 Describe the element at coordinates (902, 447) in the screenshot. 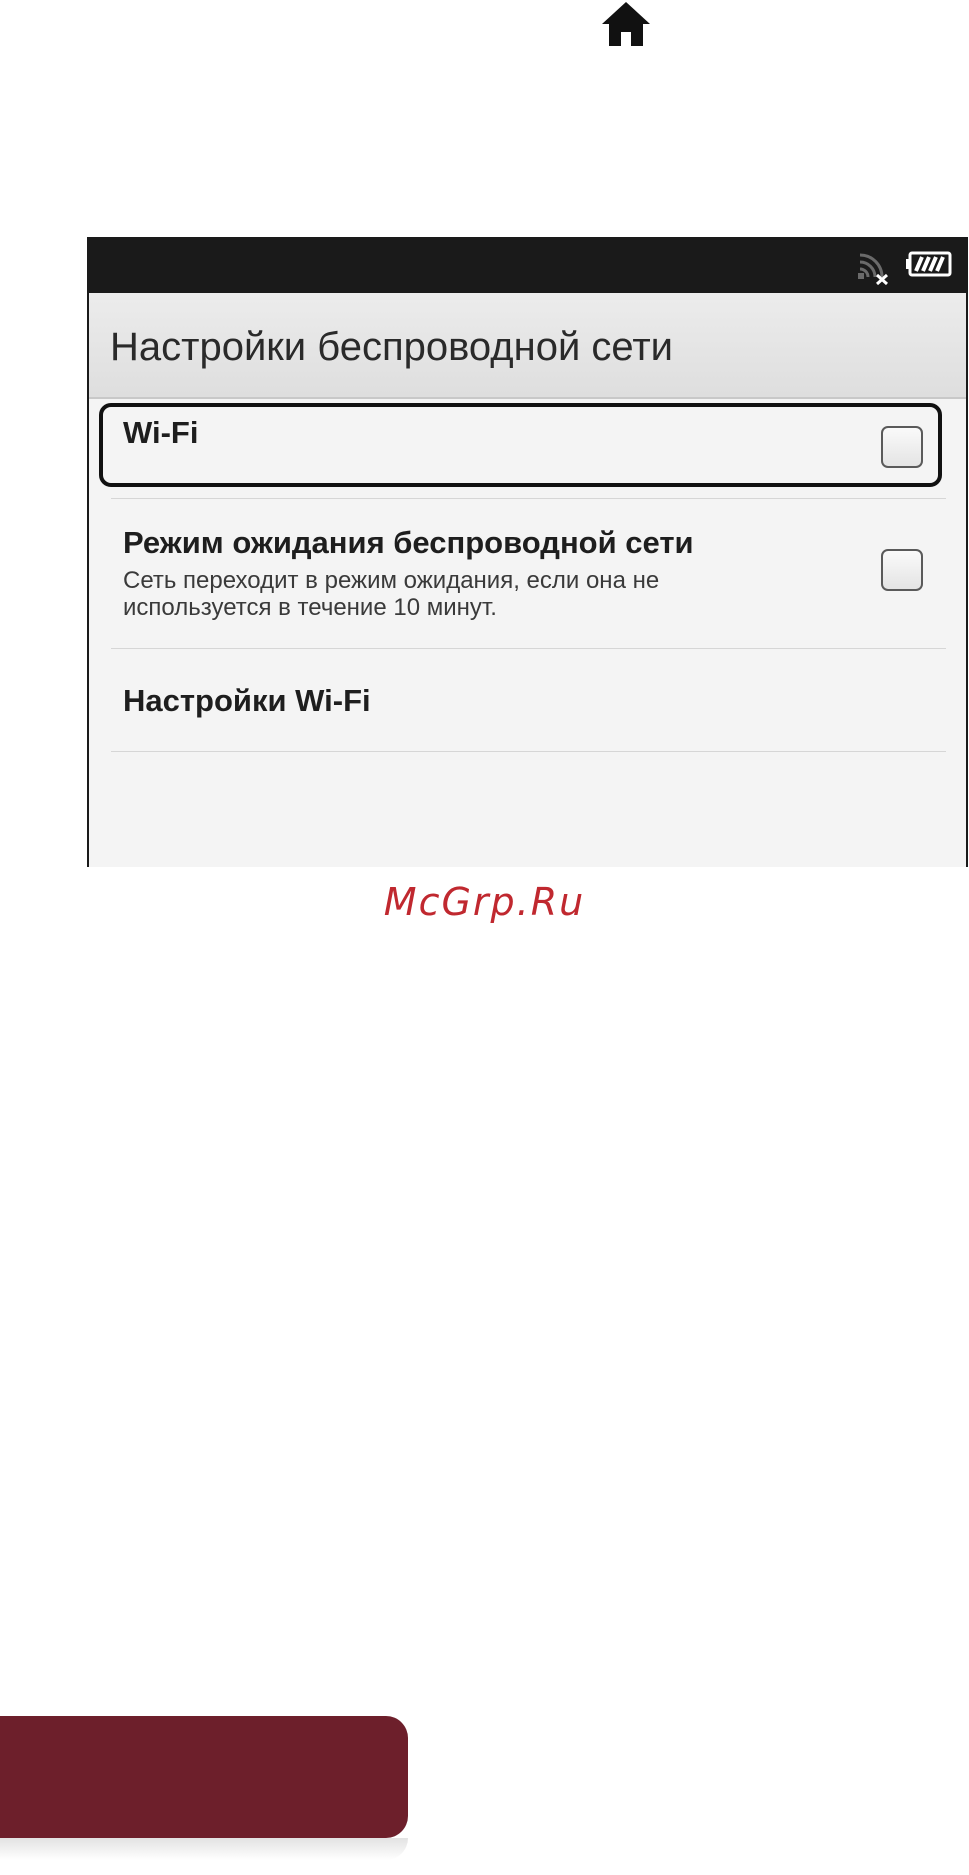

I see `wifi-checkbox` at that location.